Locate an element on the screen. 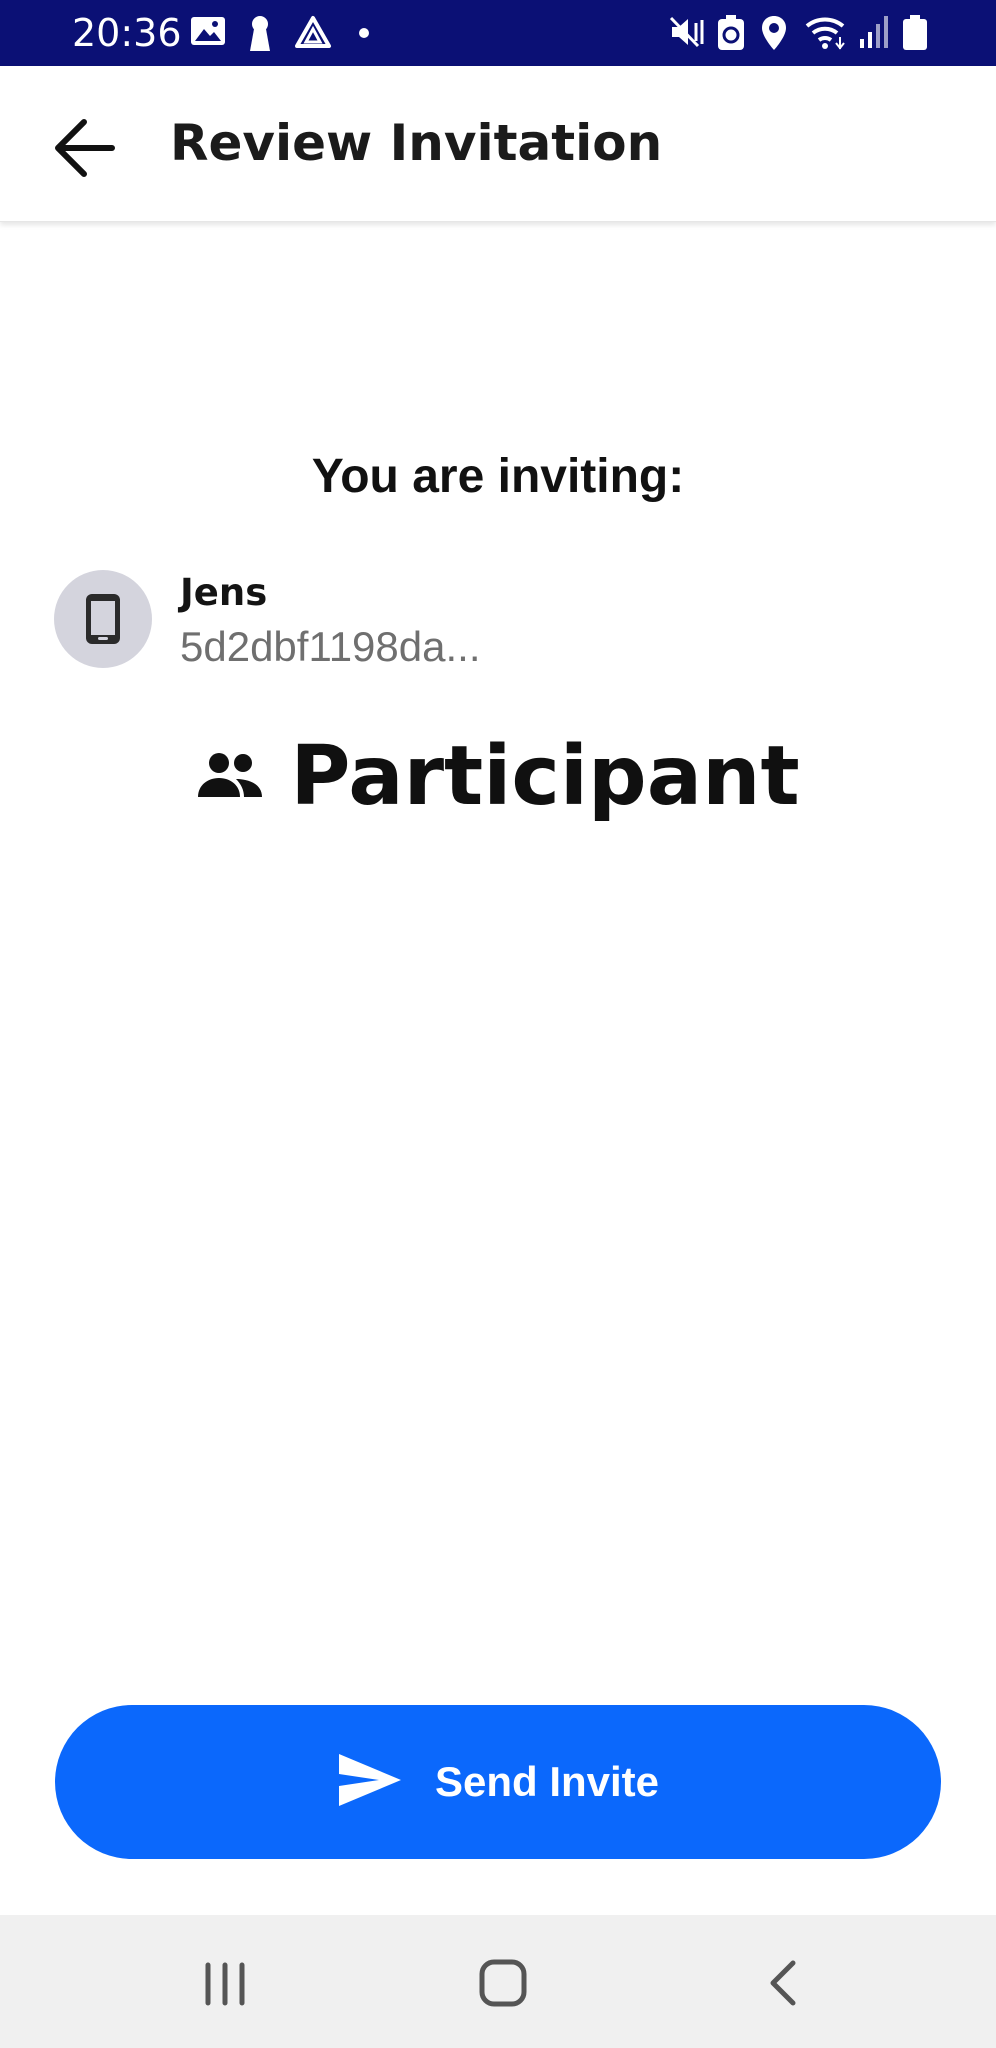 This screenshot has width=996, height=2048. battery-saver-icon is located at coordinates (731, 35).